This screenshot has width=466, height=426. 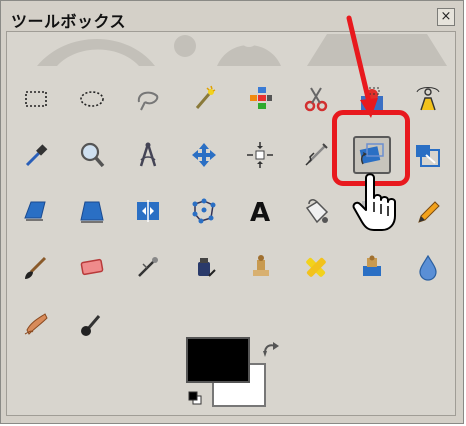 I want to click on fg-bg-color-area, so click(x=236, y=375).